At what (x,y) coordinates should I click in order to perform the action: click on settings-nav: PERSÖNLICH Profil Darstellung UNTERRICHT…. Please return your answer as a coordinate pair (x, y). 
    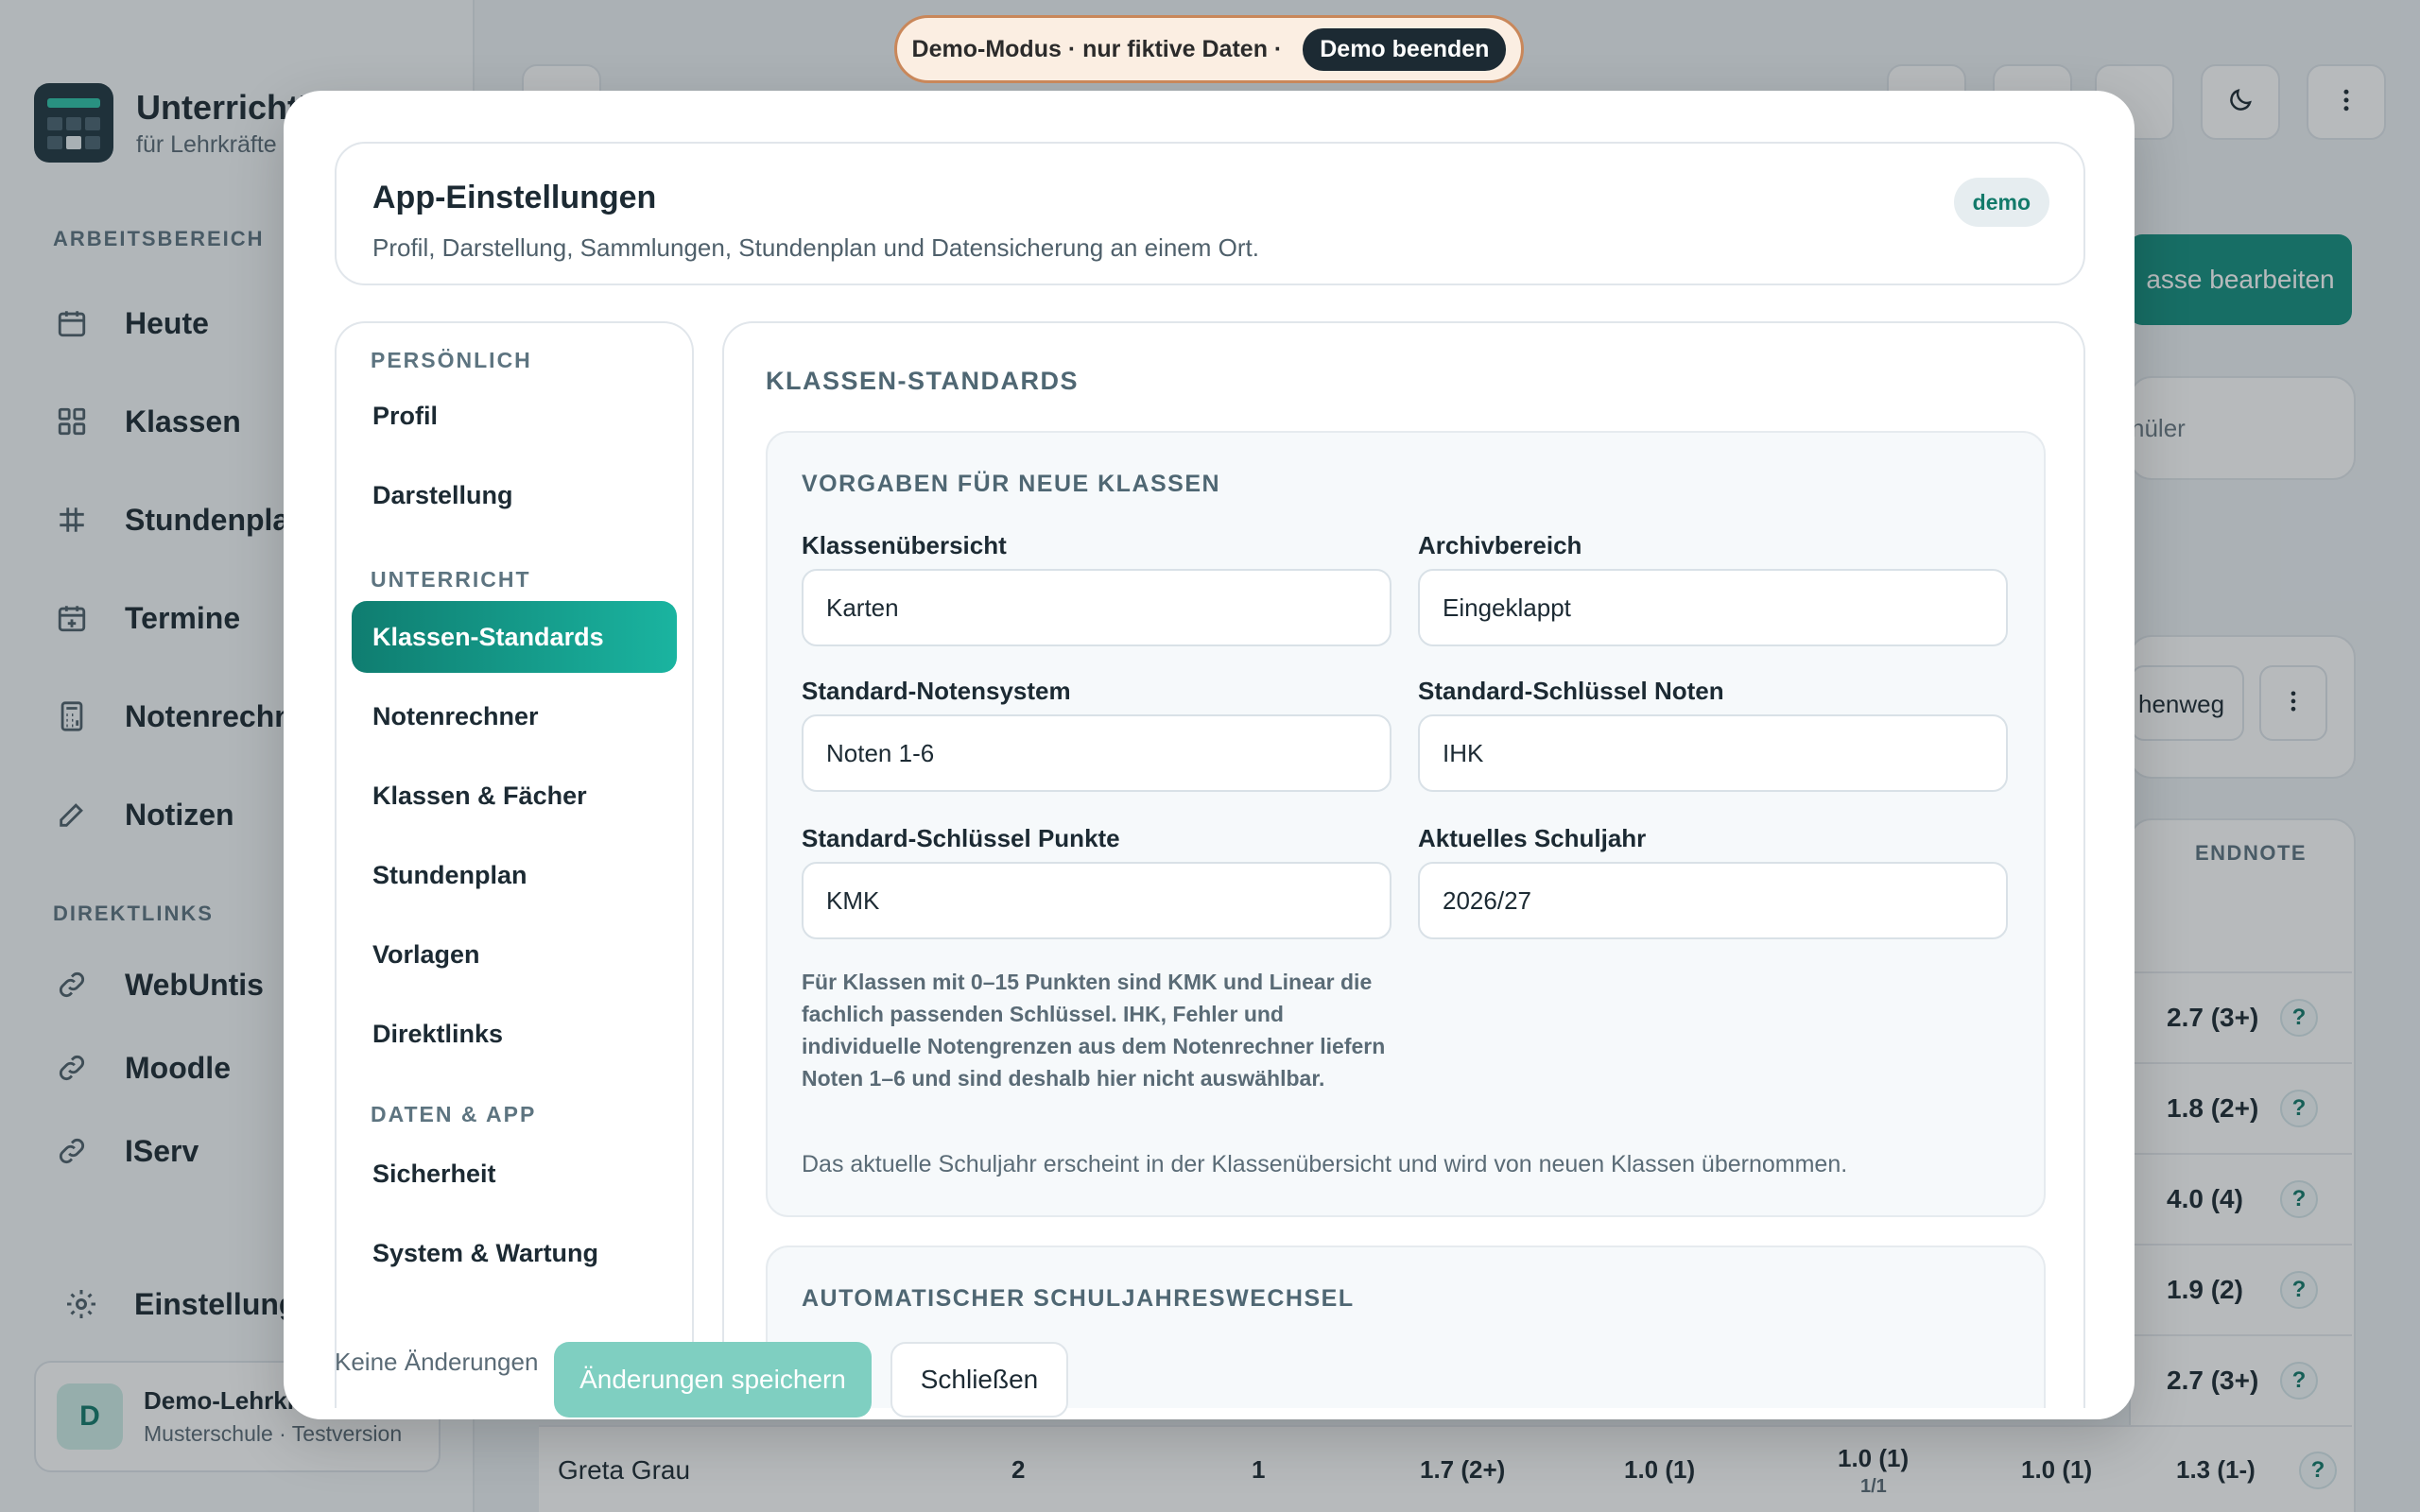
    Looking at the image, I should click on (514, 864).